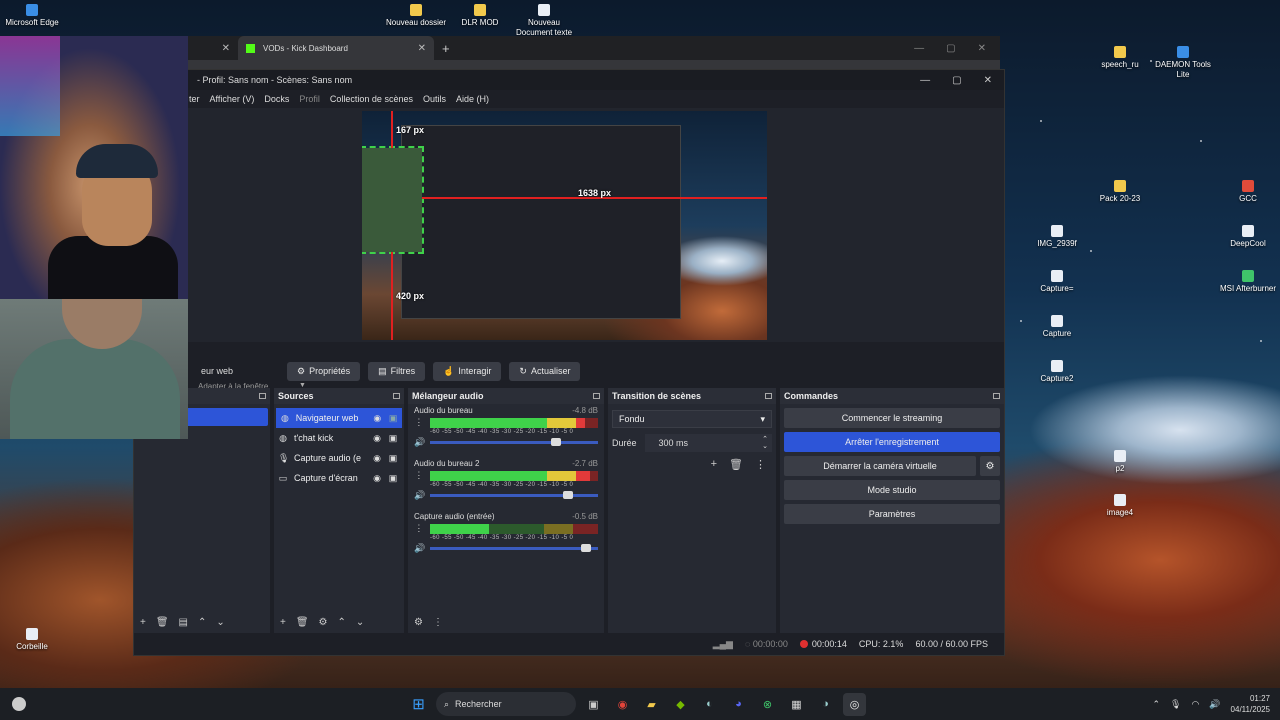 Image resolution: width=1280 pixels, height=720 pixels. What do you see at coordinates (339, 438) in the screenshot?
I see `source-item-tchat-kick: ◍ t'chat kick ◉ ▣` at bounding box center [339, 438].